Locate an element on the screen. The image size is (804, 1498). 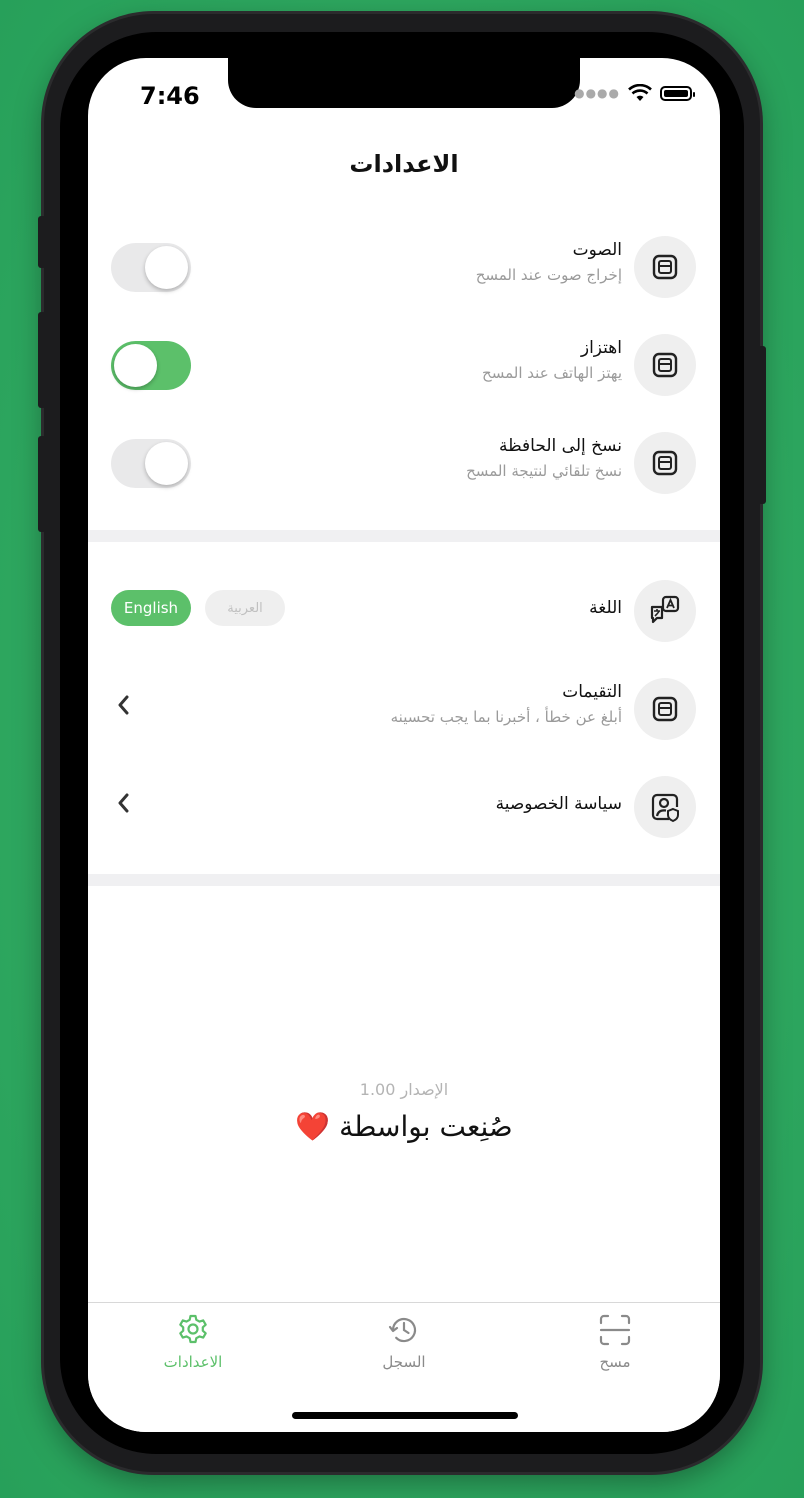
battery-icon is located at coordinates (677, 93).